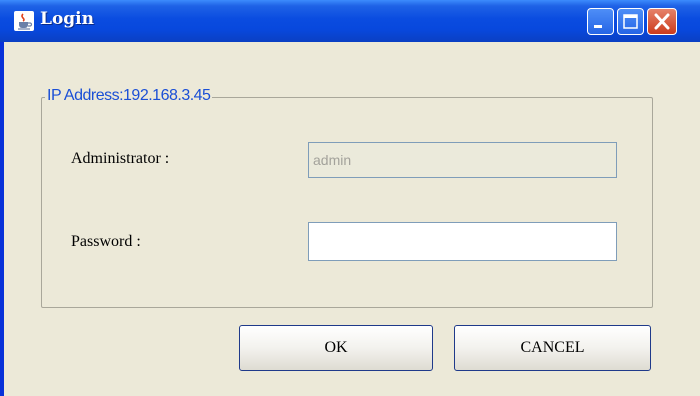 This screenshot has width=700, height=396. Describe the element at coordinates (67, 19) in the screenshot. I see `window-title: Login` at that location.